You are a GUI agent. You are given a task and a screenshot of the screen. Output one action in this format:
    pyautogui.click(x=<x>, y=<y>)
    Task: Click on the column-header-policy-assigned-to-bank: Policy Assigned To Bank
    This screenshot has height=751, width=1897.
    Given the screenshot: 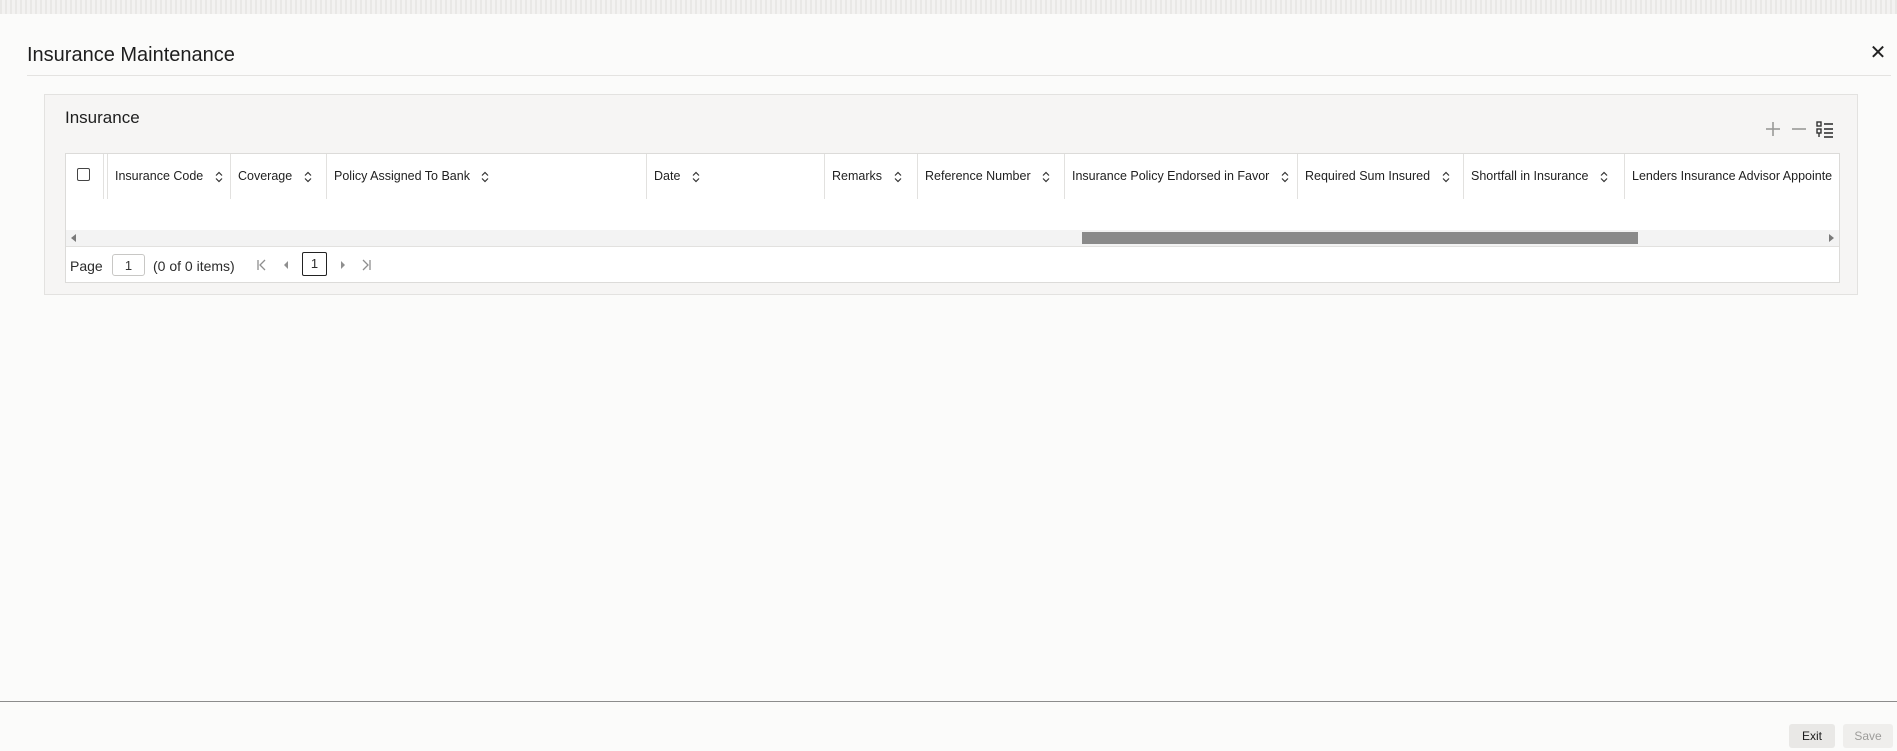 What is the action you would take?
    pyautogui.click(x=487, y=176)
    